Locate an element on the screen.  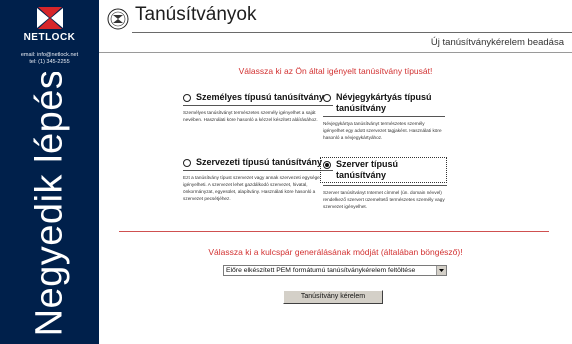
step-title: Negyedik lépés is located at coordinates (49, 203).